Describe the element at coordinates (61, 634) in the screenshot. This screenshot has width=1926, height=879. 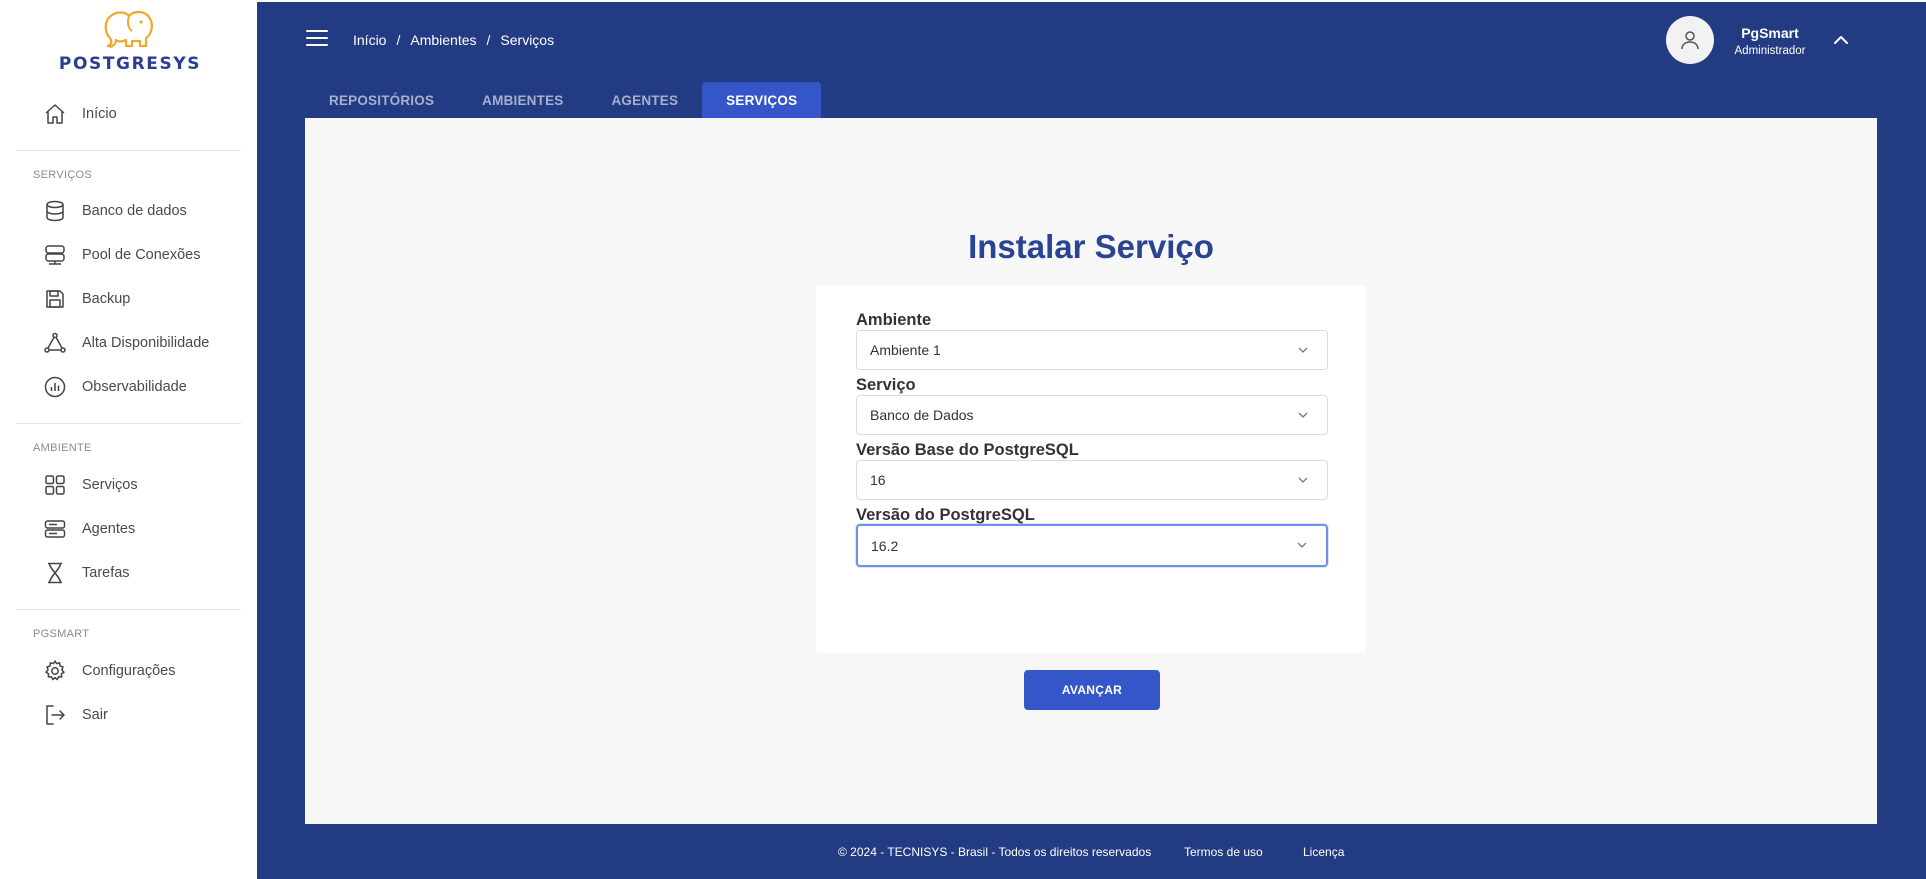
I see `section-label-pgsmart: PGSMART` at that location.